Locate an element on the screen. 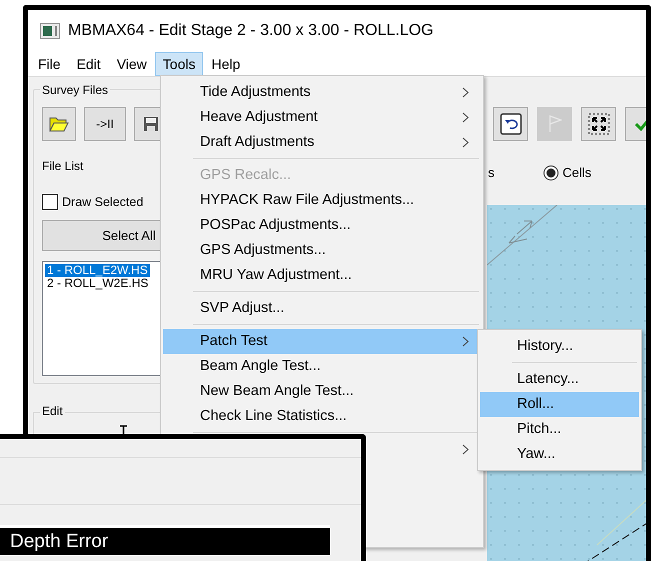 The image size is (659, 561). option-label: s is located at coordinates (491, 173).